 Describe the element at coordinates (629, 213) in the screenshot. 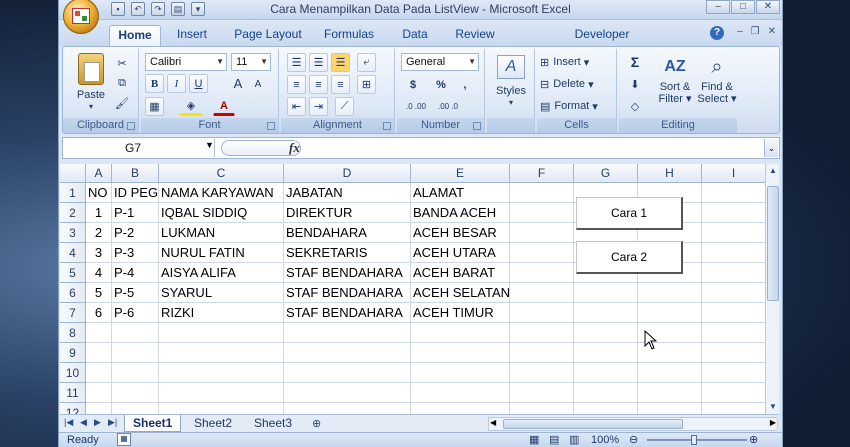

I see `cara-1-button: Cara 1` at that location.